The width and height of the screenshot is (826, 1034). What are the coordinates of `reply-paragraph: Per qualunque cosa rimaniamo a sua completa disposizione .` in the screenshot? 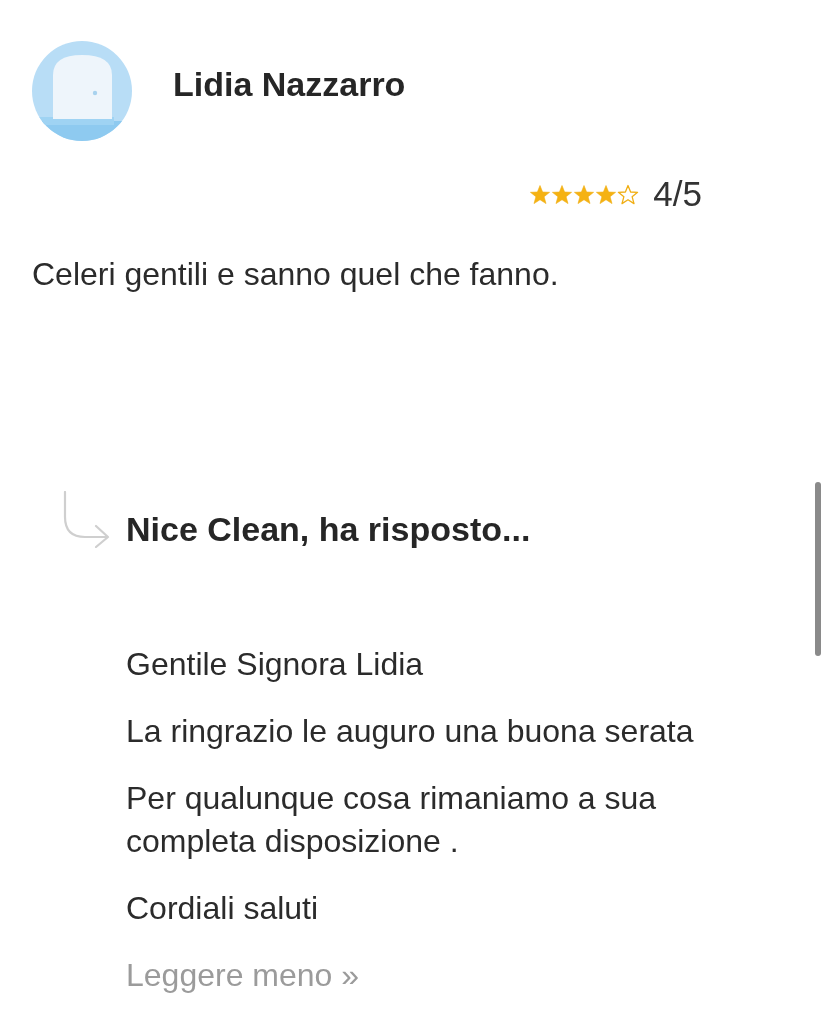 It's located at (392, 820).